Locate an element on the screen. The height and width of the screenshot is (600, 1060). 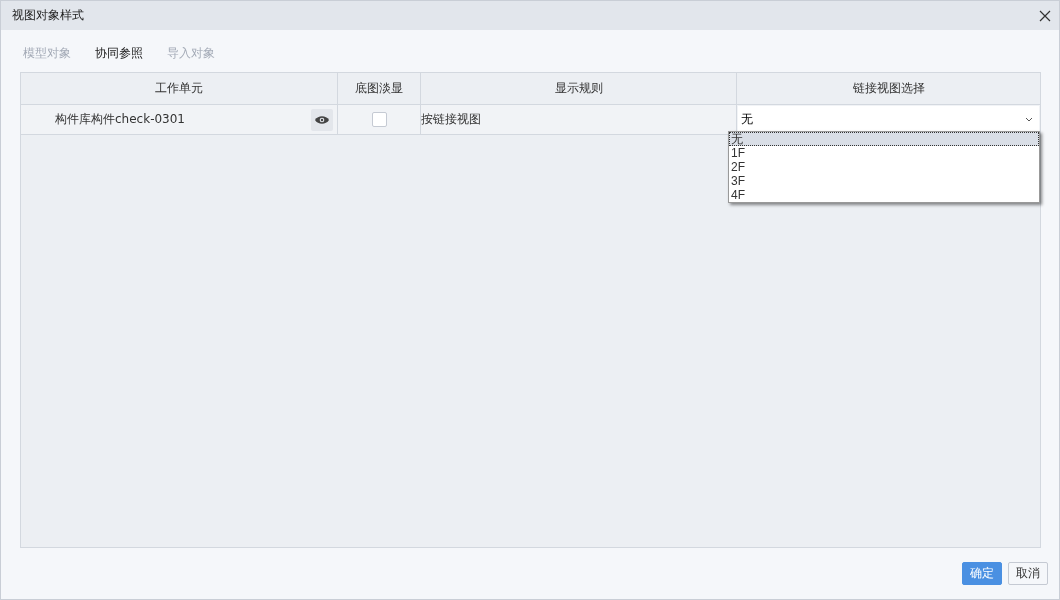
dropdown-option: 无 is located at coordinates (884, 139).